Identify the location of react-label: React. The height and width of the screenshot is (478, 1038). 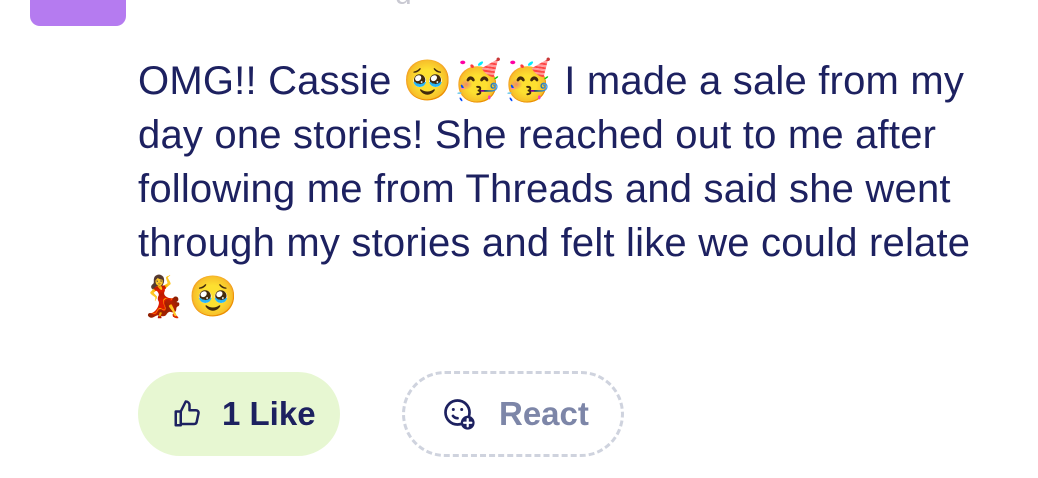
(544, 413).